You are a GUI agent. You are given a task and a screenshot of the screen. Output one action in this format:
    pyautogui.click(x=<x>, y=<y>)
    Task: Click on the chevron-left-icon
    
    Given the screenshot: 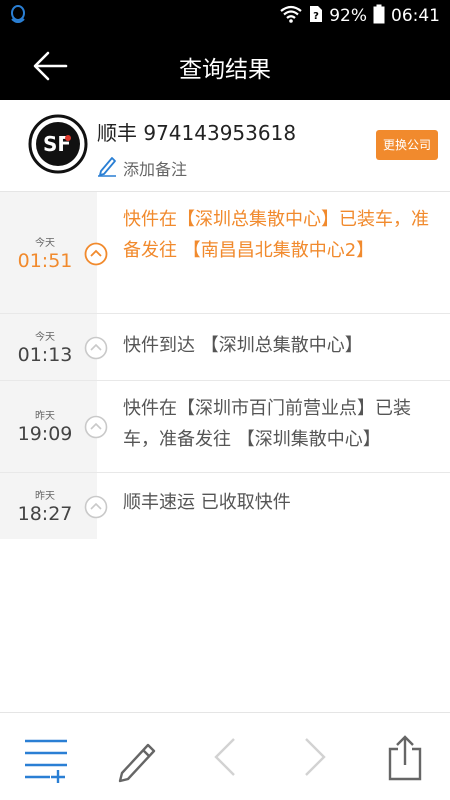 What is the action you would take?
    pyautogui.click(x=225, y=758)
    